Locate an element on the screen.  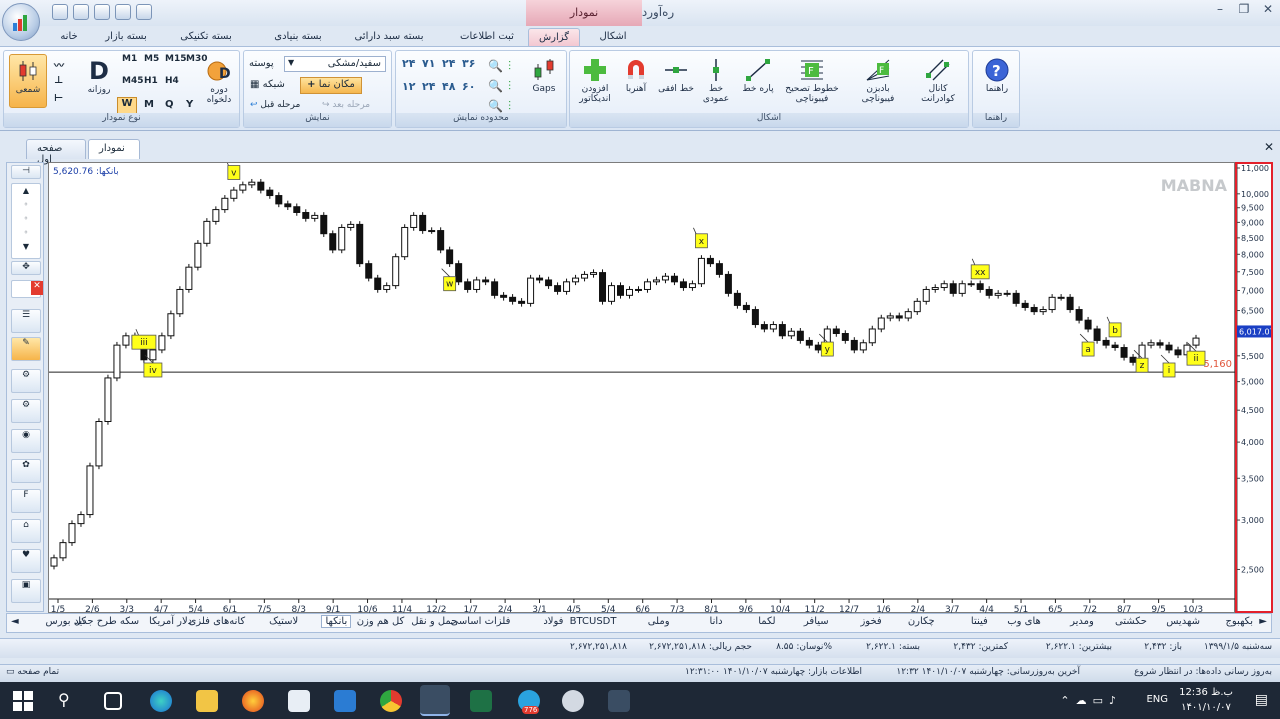
edge-icon is located at coordinates (161, 701).